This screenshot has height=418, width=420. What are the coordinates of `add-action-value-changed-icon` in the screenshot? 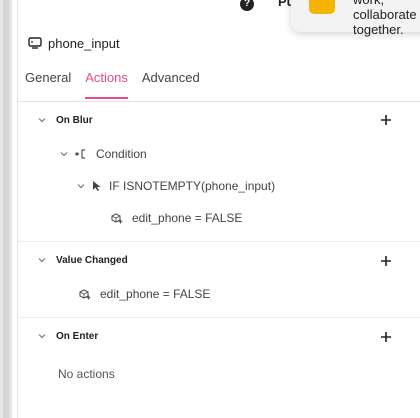 It's located at (386, 261).